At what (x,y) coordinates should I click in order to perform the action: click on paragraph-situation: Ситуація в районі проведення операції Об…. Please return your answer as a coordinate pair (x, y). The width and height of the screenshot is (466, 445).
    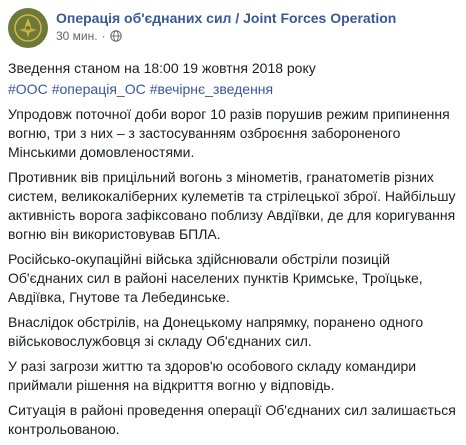
    Looking at the image, I should click on (232, 419).